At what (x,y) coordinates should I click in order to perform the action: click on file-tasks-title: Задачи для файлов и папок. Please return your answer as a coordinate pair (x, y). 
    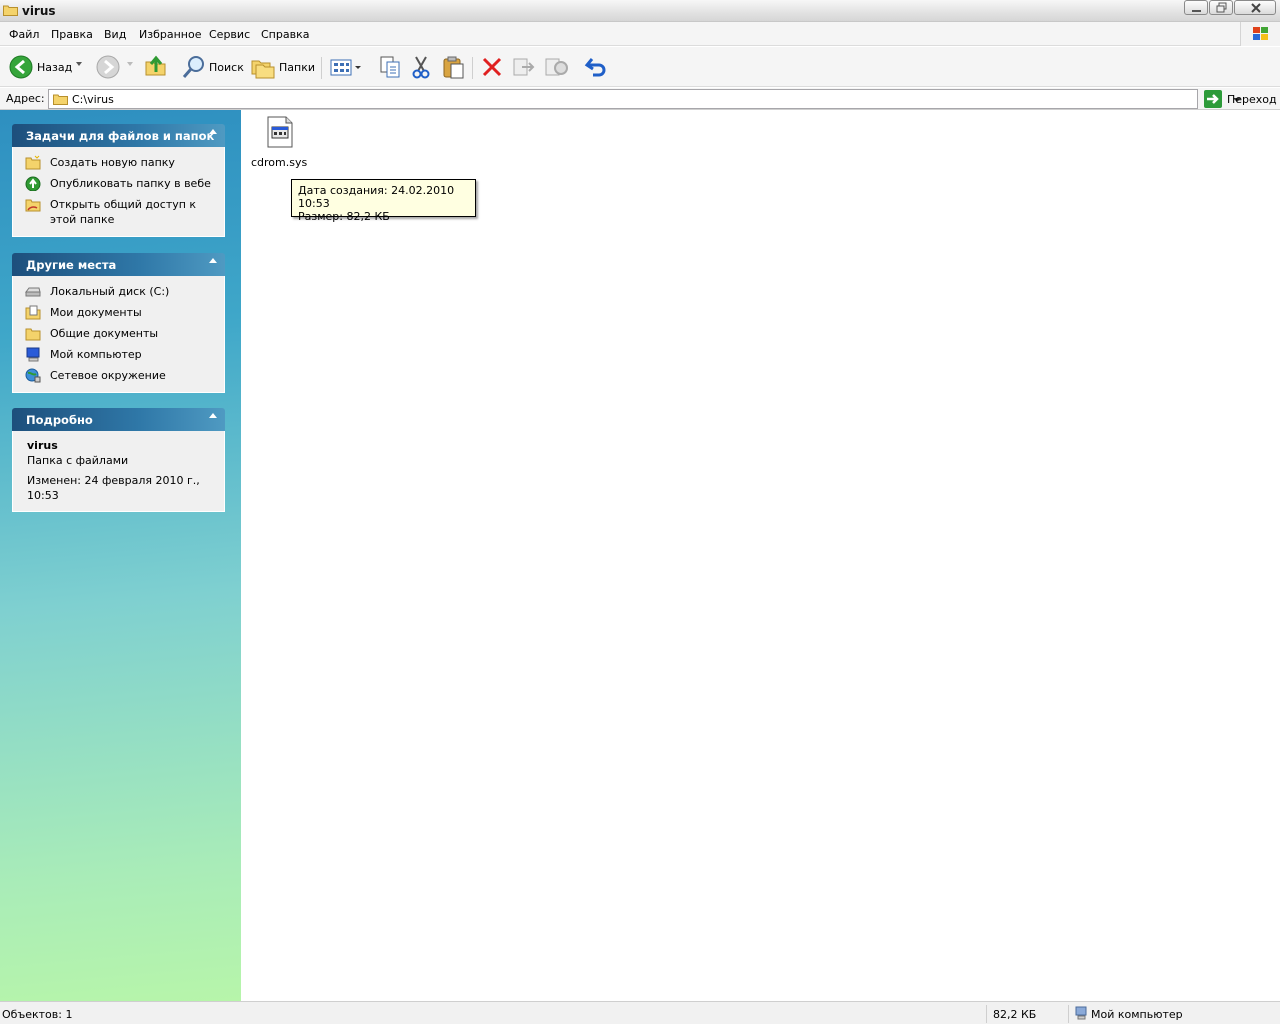
    Looking at the image, I should click on (120, 136).